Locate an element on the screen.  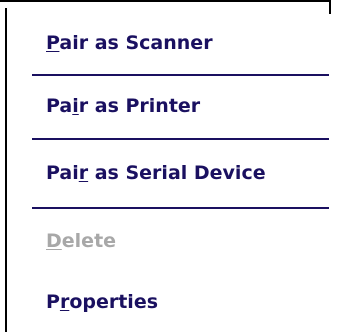
menu-item-label: Delete is located at coordinates (81, 241).